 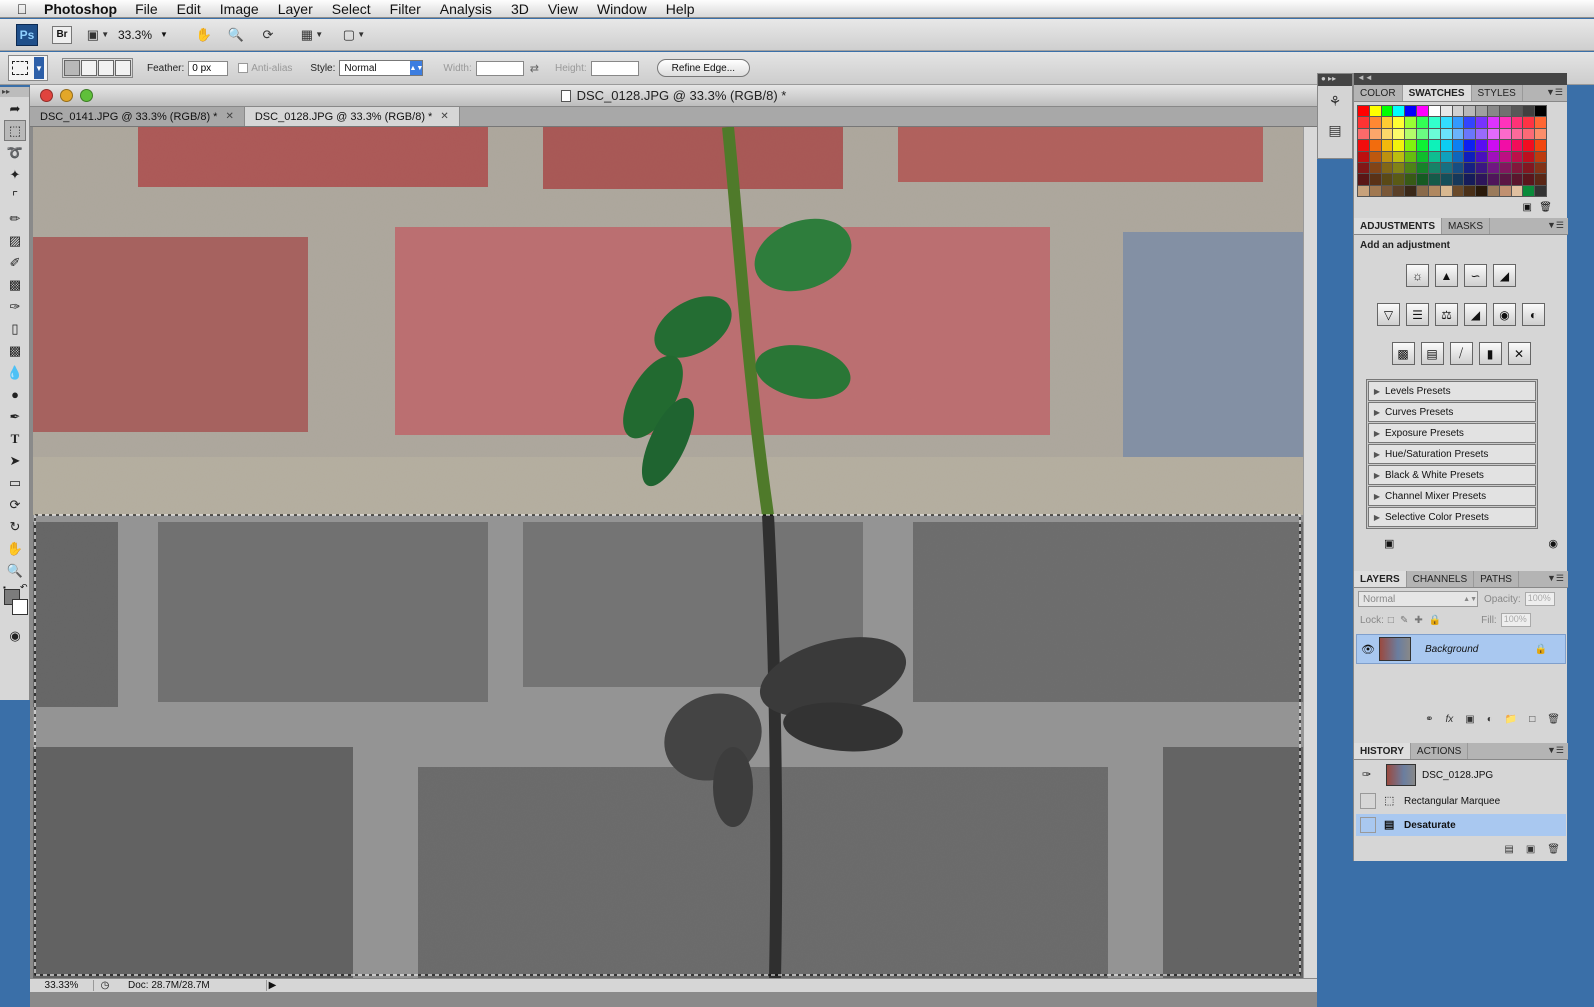 What do you see at coordinates (1504, 275) in the screenshot?
I see `exposure-icon: ◢` at bounding box center [1504, 275].